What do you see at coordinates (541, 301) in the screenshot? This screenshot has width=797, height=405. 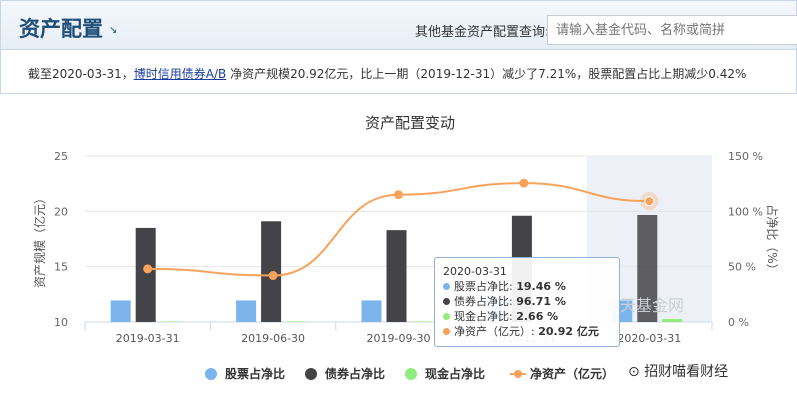 I see `tooltip-value: 96.71 %` at bounding box center [541, 301].